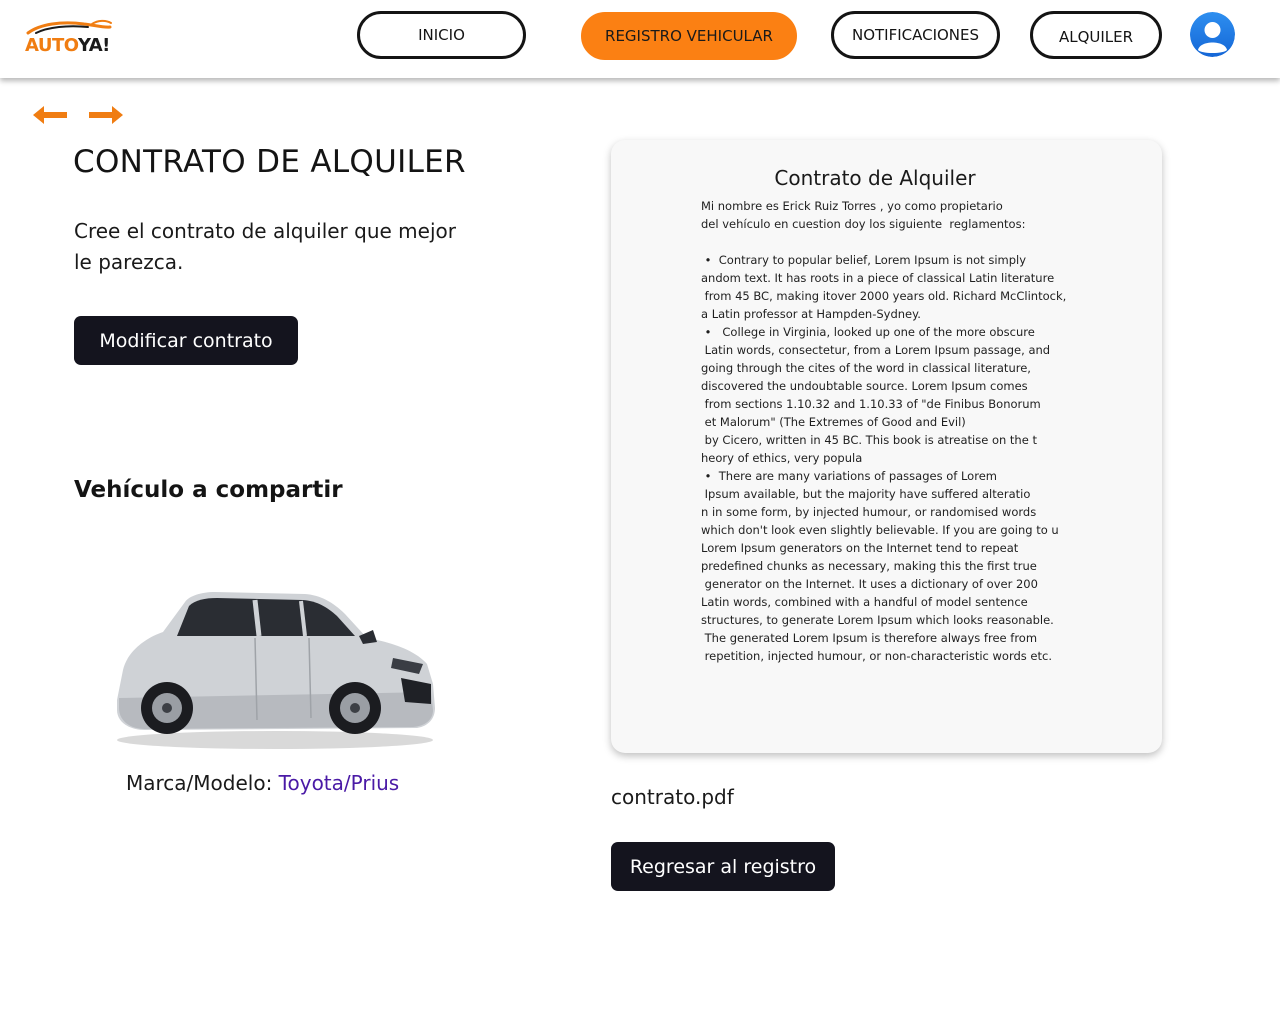  I want to click on forward-arrow-icon, so click(106, 115).